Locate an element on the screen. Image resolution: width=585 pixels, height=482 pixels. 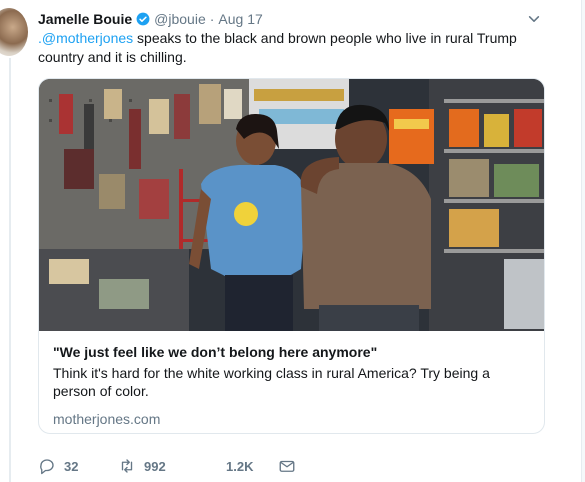
retweet-icon is located at coordinates (127, 466).